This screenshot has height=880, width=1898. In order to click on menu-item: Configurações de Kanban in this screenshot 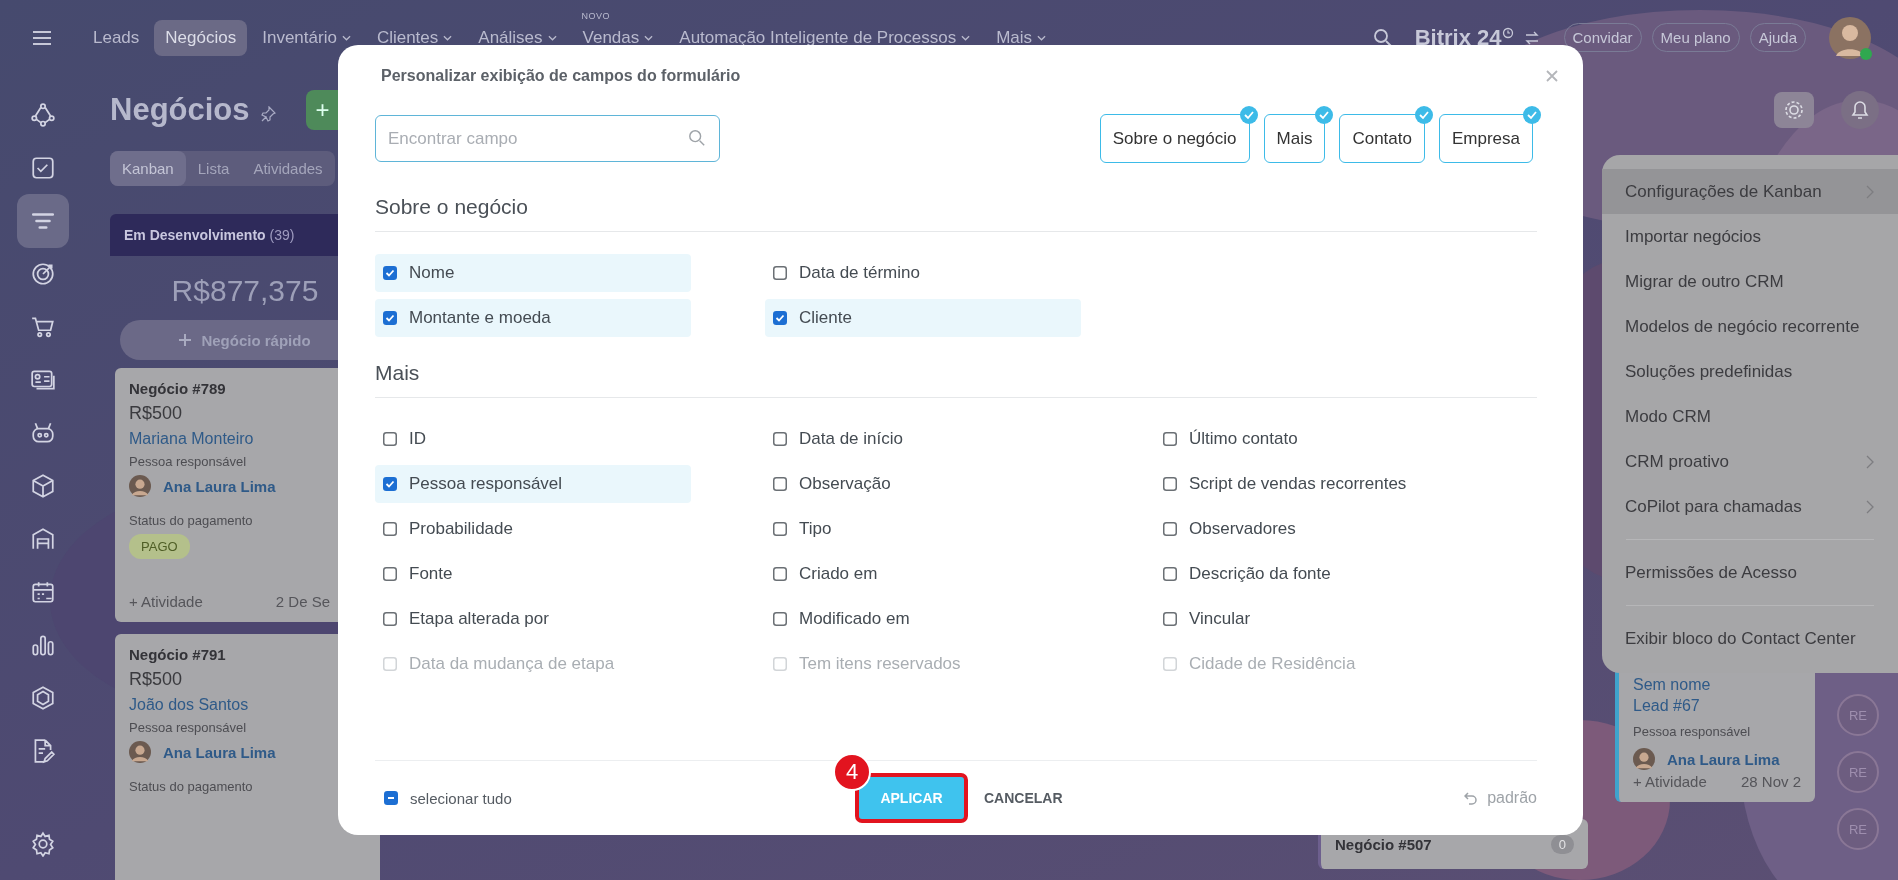, I will do `click(1750, 191)`.